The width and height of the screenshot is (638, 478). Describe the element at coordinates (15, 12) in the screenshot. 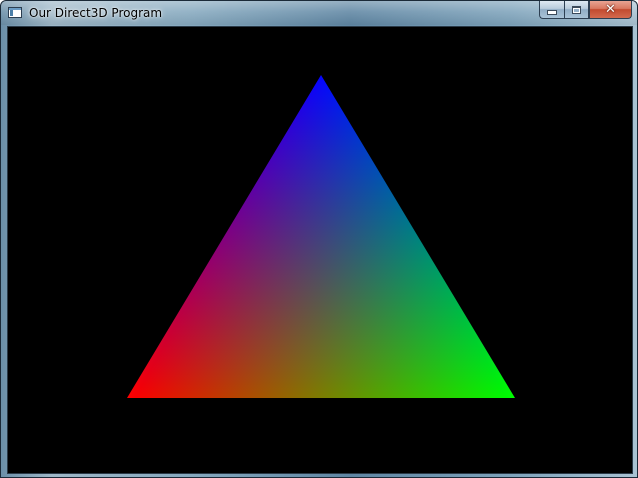

I see `application-window-icon` at that location.